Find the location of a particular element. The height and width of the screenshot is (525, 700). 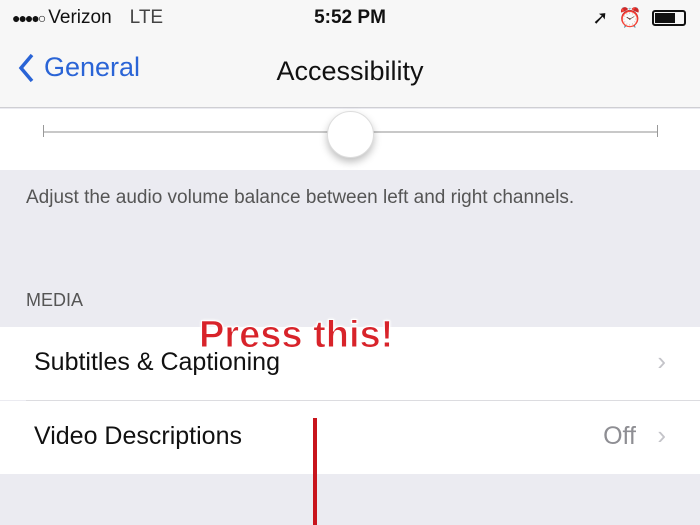

alarm-icon: ⏰ is located at coordinates (630, 18).